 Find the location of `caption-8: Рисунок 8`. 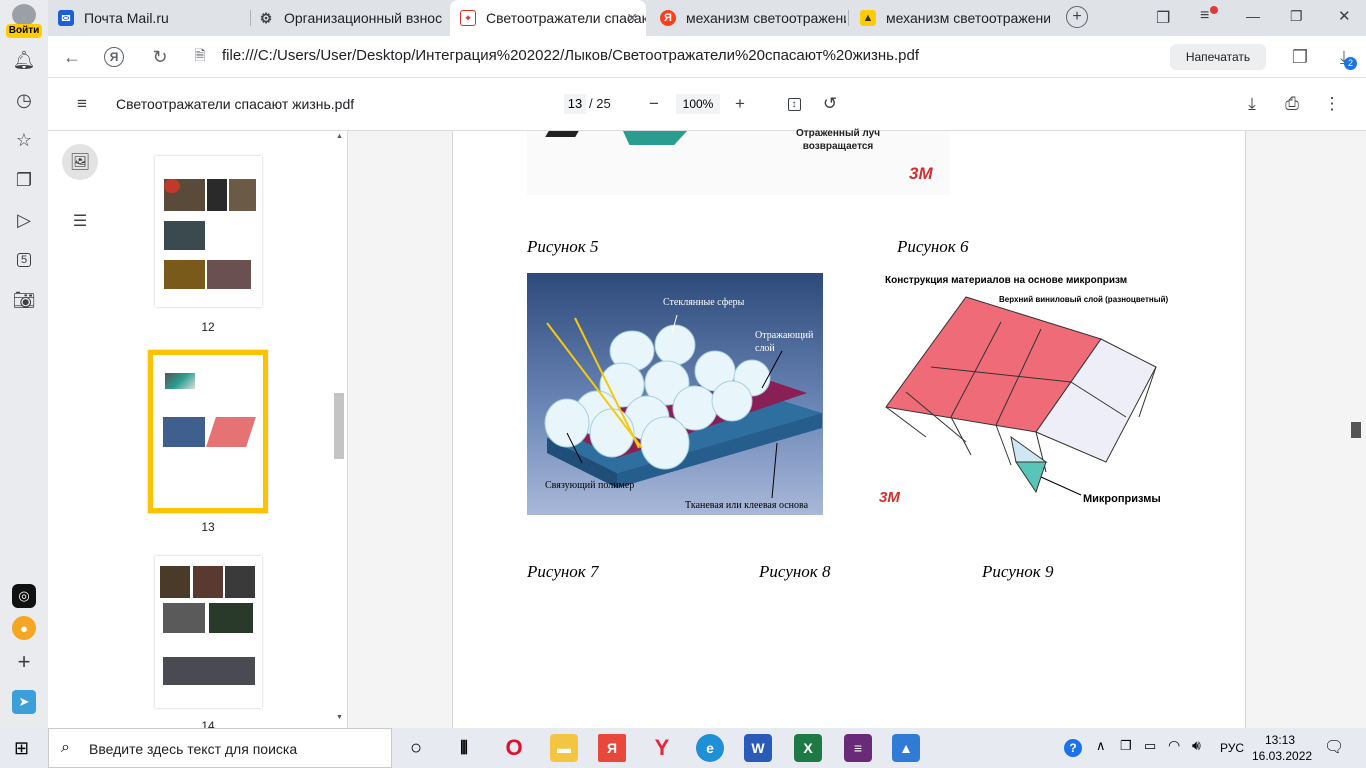

caption-8: Рисунок 8 is located at coordinates (795, 571).